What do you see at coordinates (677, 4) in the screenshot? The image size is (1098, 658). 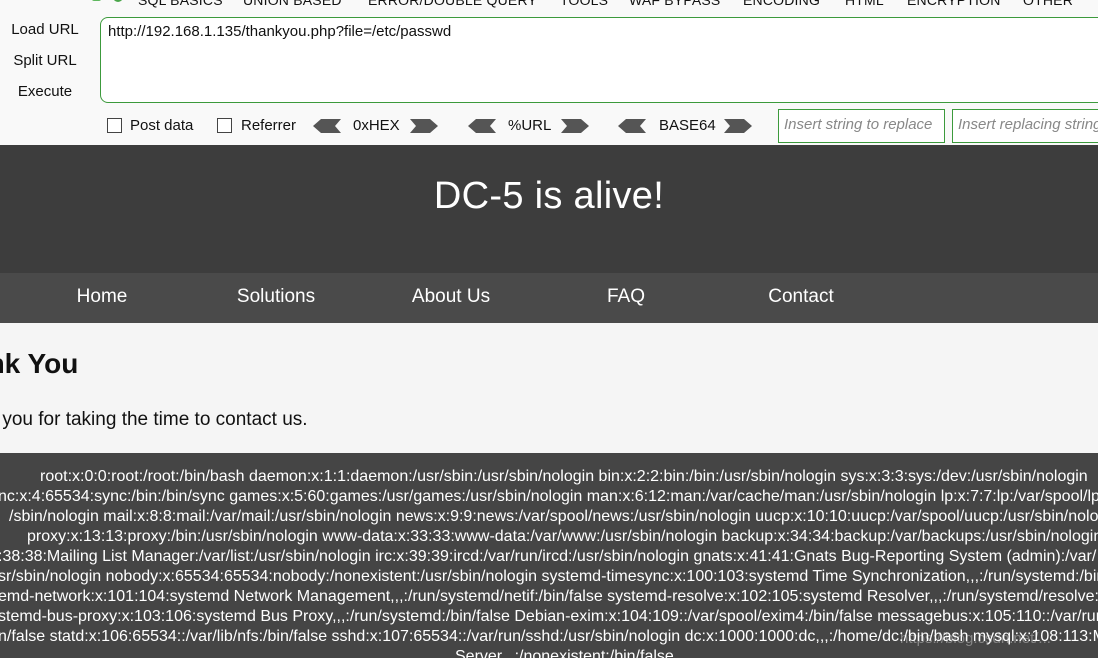 I see `menu-waf-bypass: WAF BYPASS` at bounding box center [677, 4].